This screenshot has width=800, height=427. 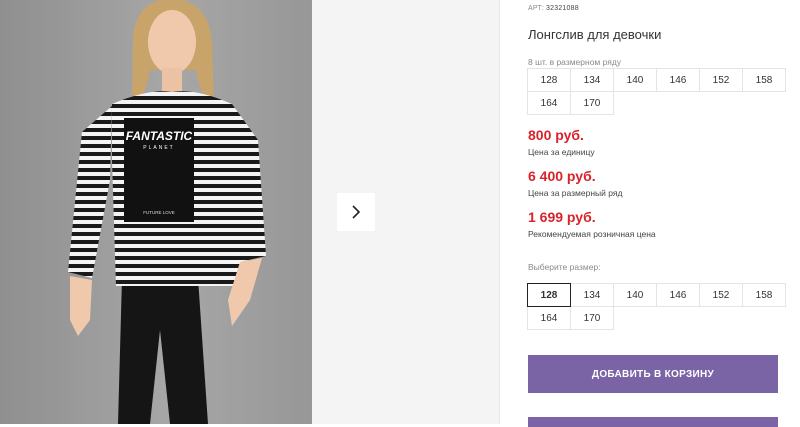 I want to click on article-value: 32321088, so click(x=562, y=8).